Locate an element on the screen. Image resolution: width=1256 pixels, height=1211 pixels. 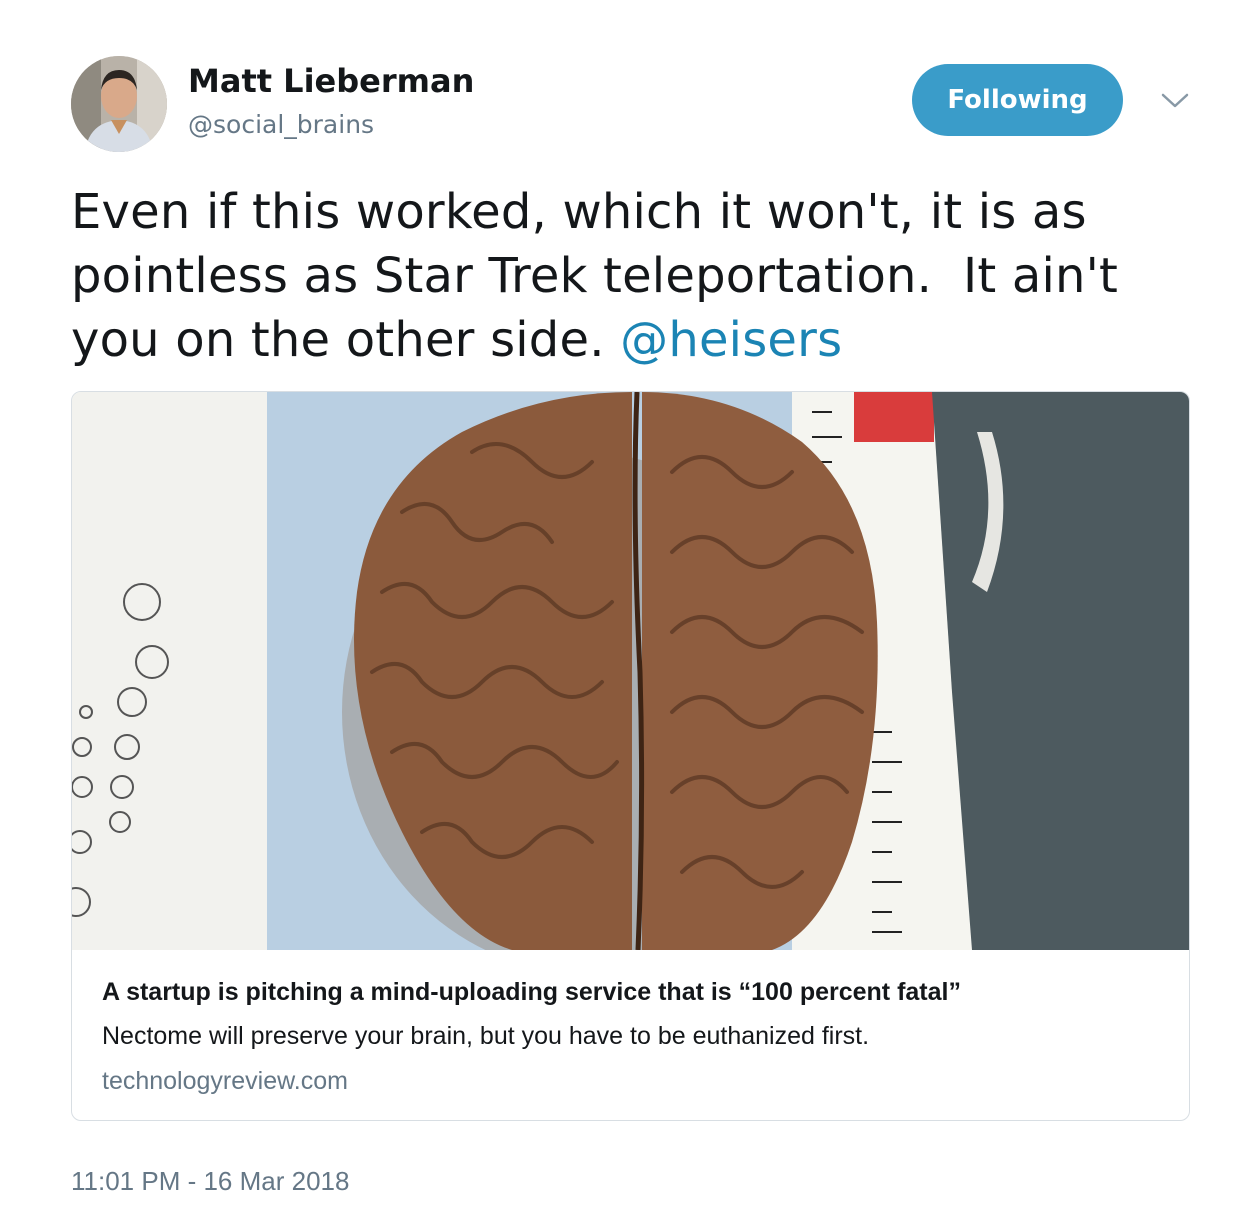
timestamp: 11:01 PM - 16 Mar 2018 is located at coordinates (210, 1181).